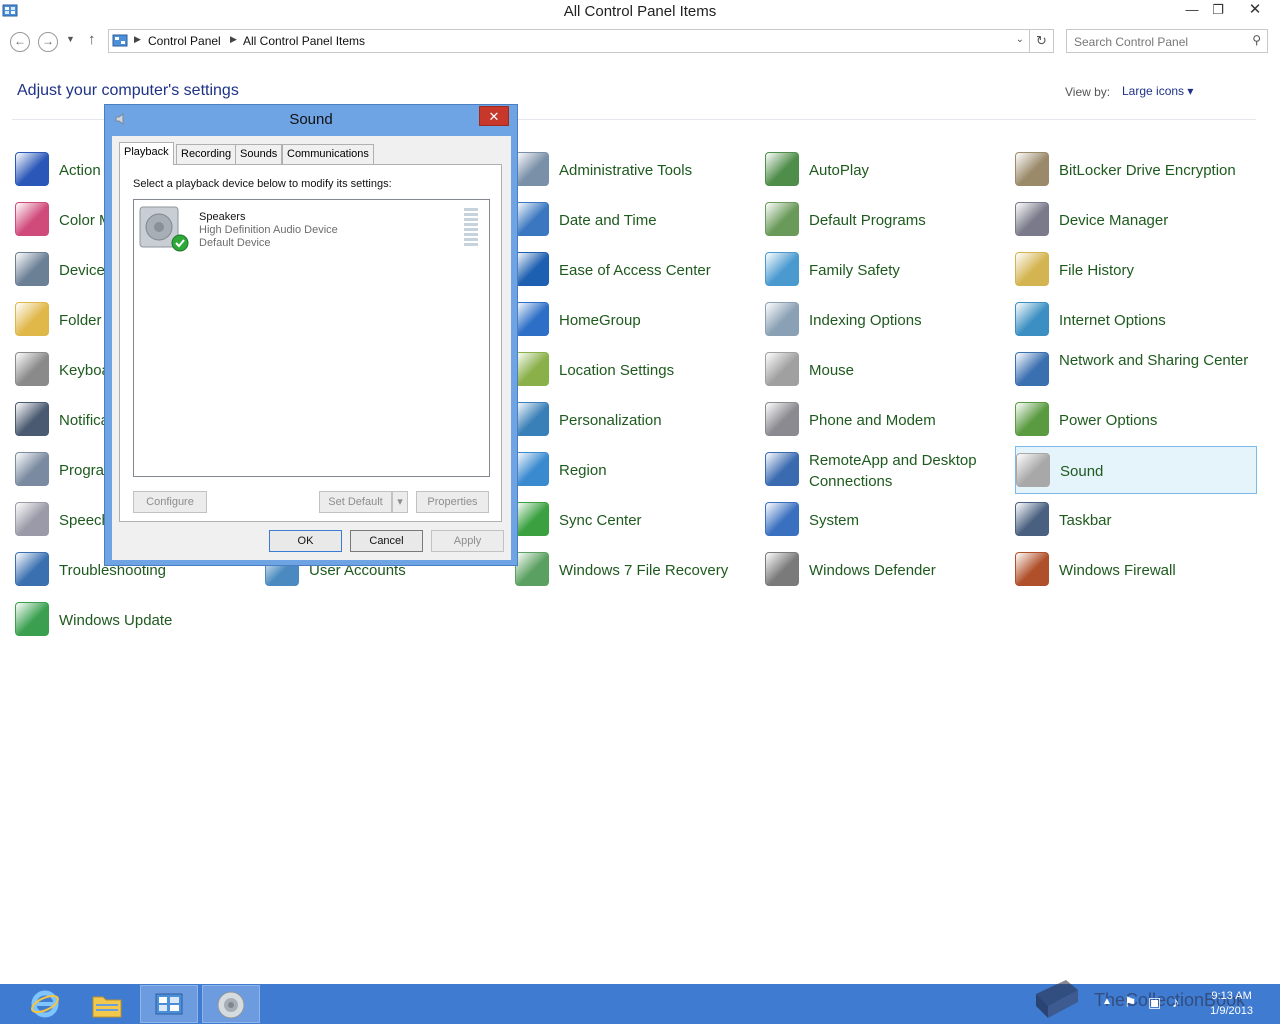 The image size is (1280, 1024). I want to click on close-button: ✕, so click(1255, 11).